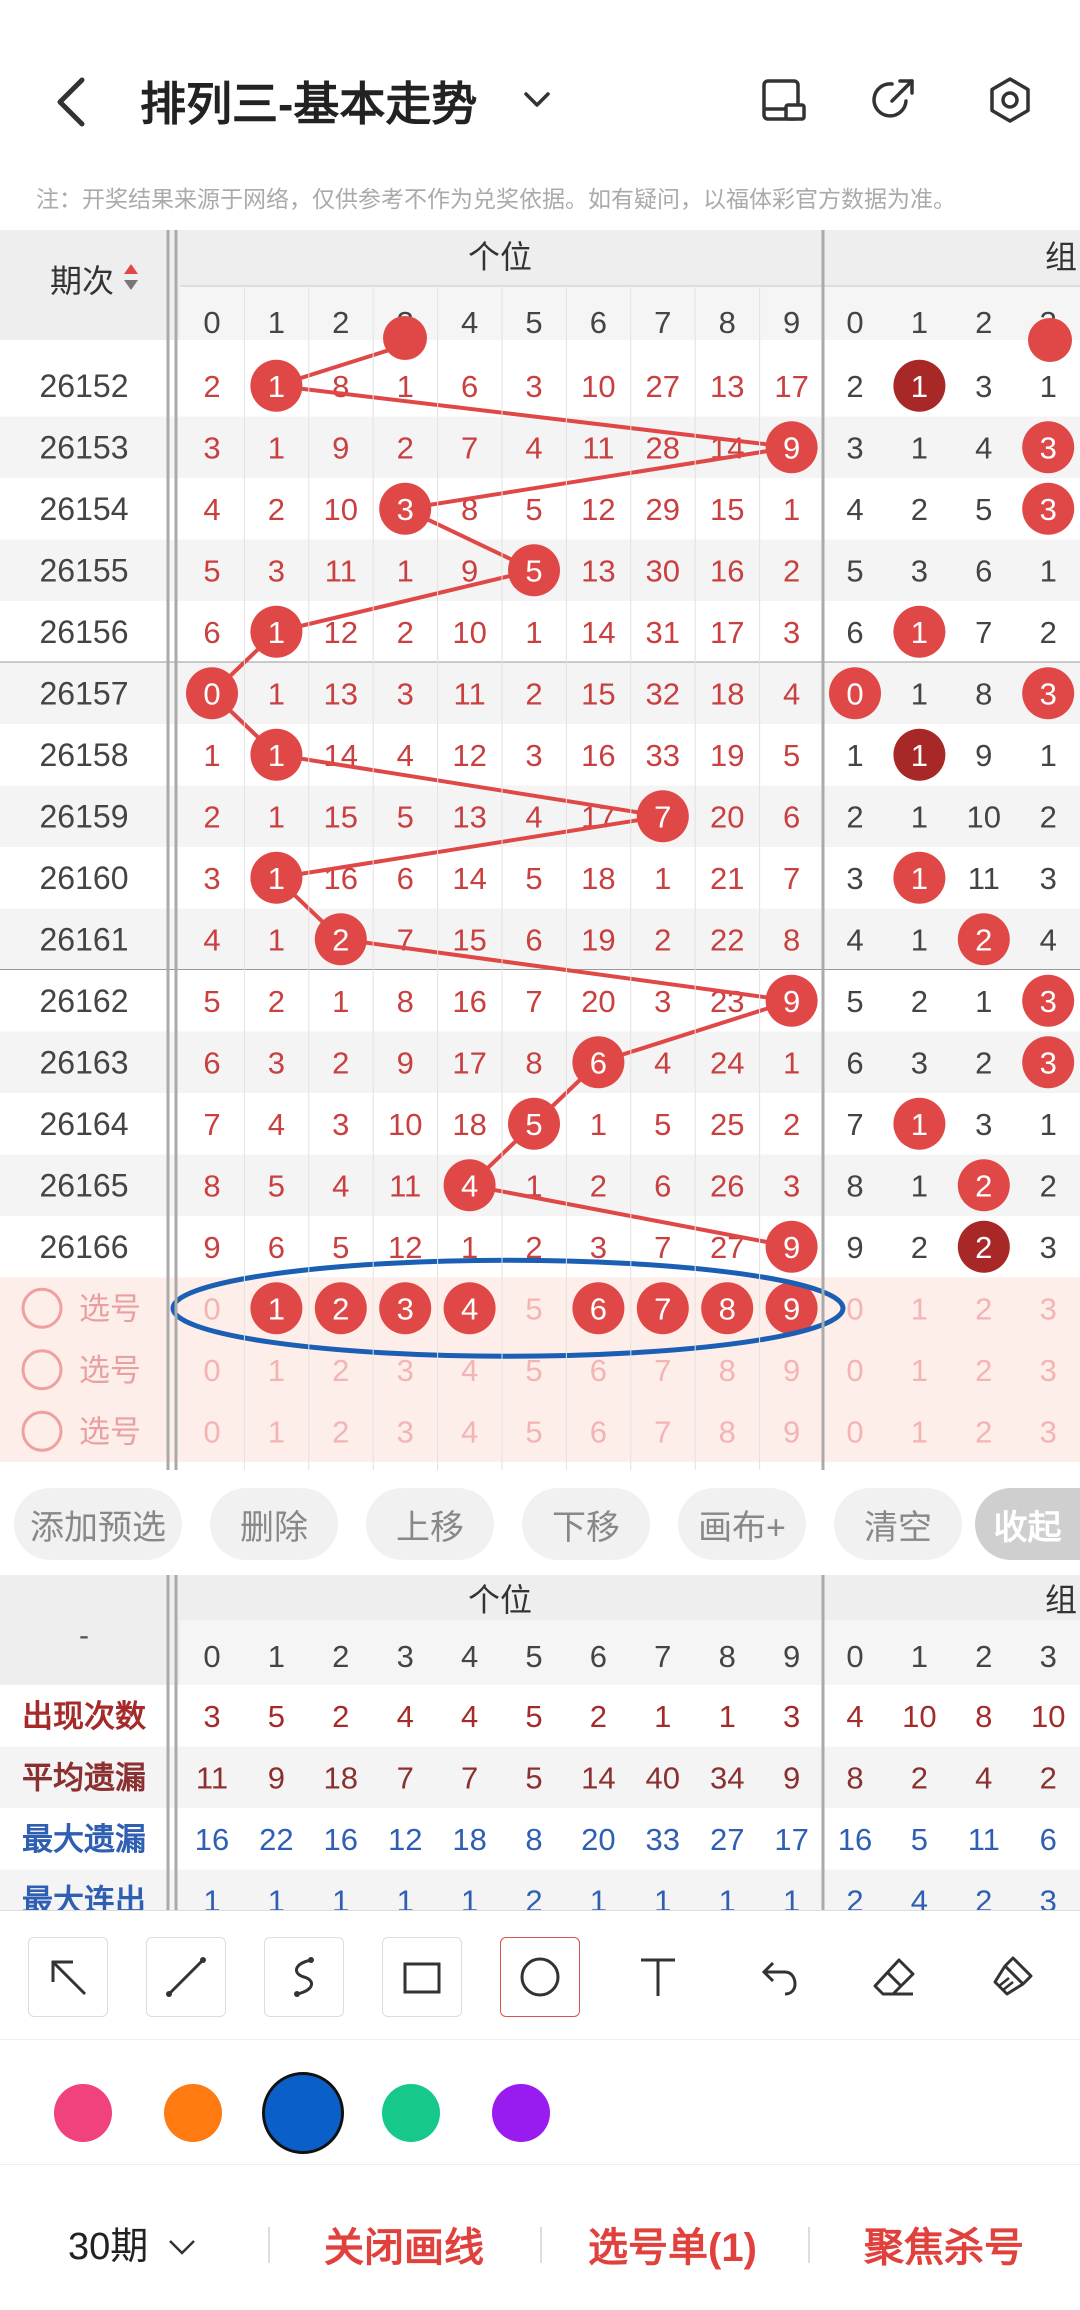 This screenshot has width=1080, height=2310. I want to click on stats-cell: 3, so click(211, 1716).